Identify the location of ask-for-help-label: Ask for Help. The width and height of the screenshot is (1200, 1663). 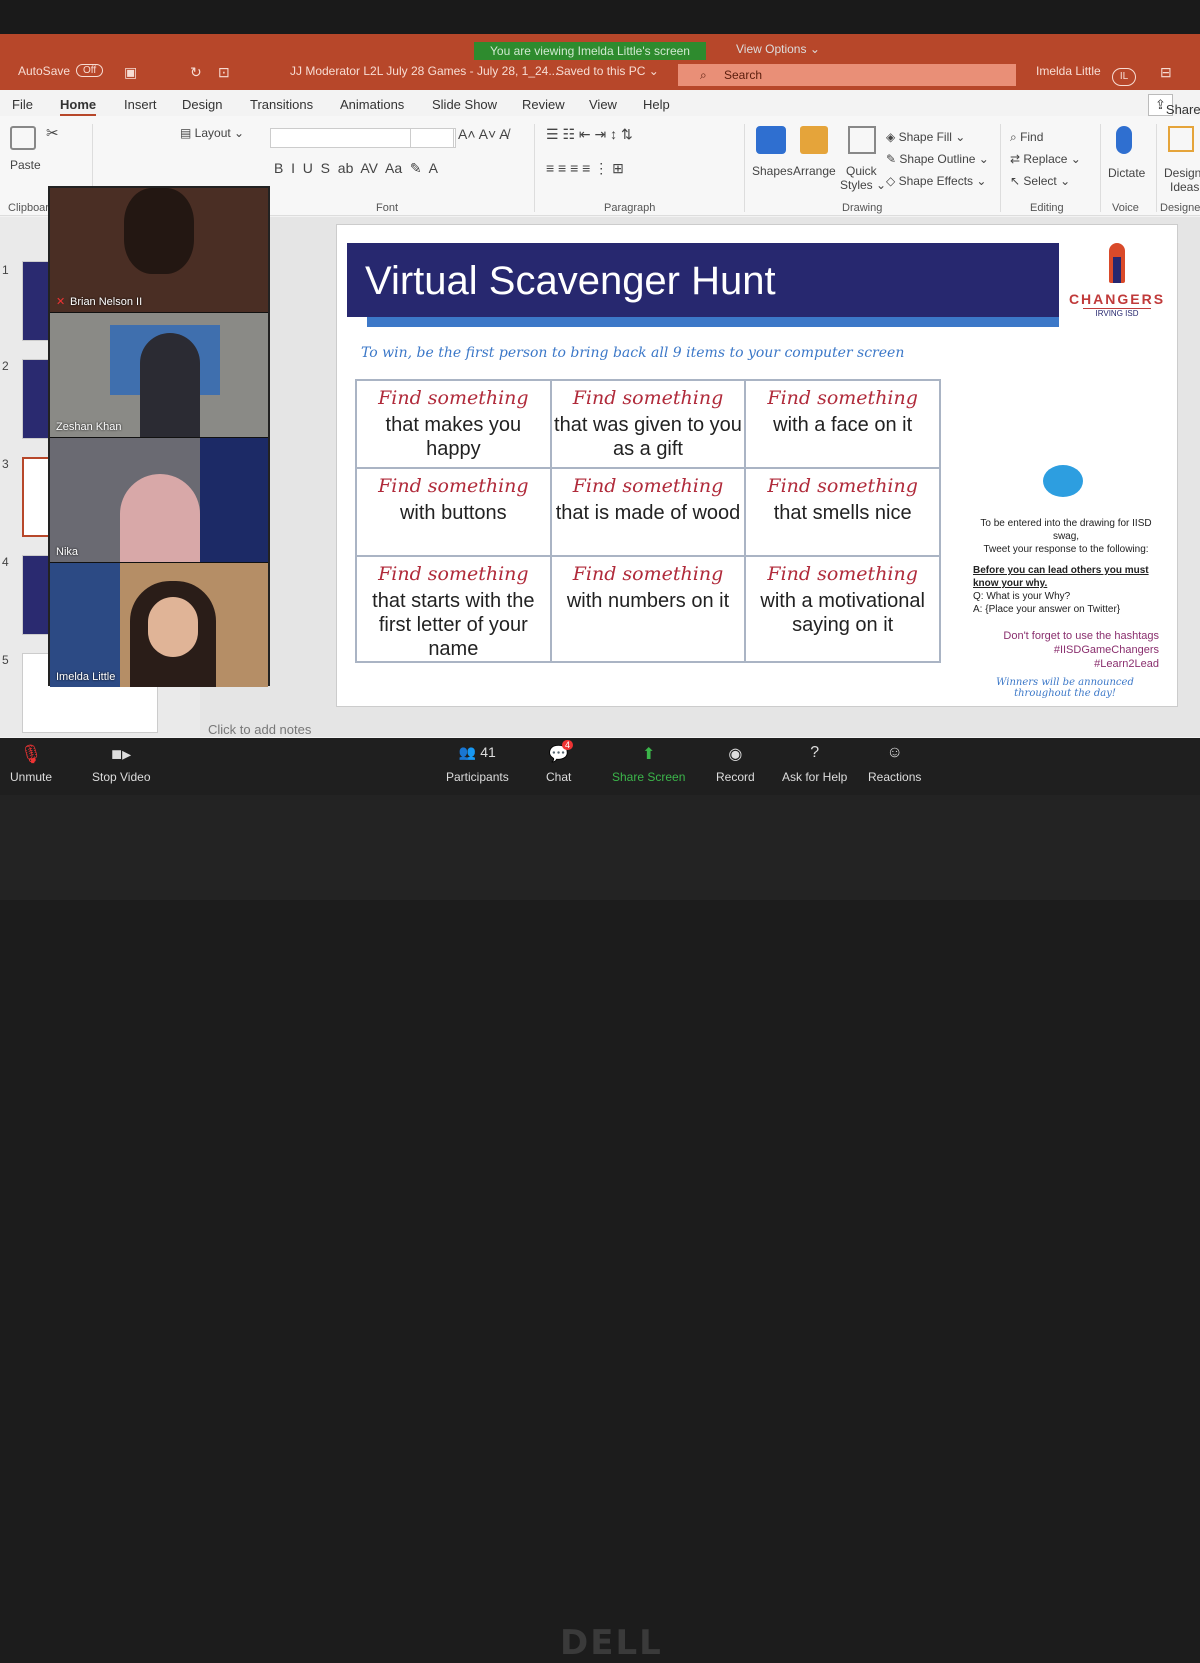
(815, 777).